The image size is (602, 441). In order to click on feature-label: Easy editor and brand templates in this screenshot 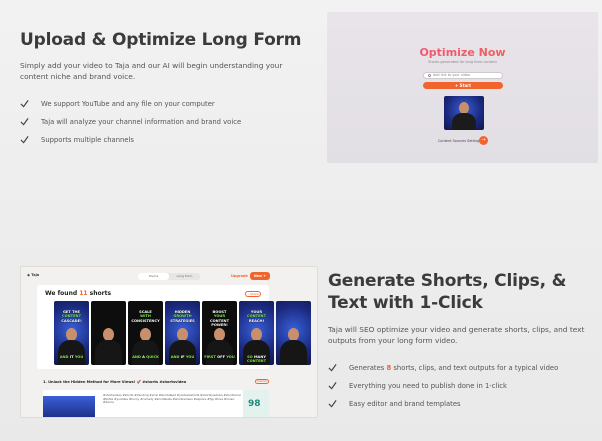, I will do `click(405, 404)`.